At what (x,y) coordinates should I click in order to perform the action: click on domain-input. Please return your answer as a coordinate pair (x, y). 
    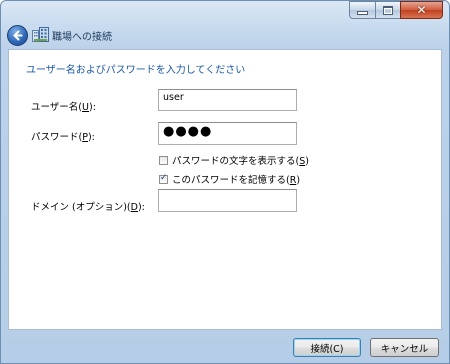
    Looking at the image, I should click on (227, 200).